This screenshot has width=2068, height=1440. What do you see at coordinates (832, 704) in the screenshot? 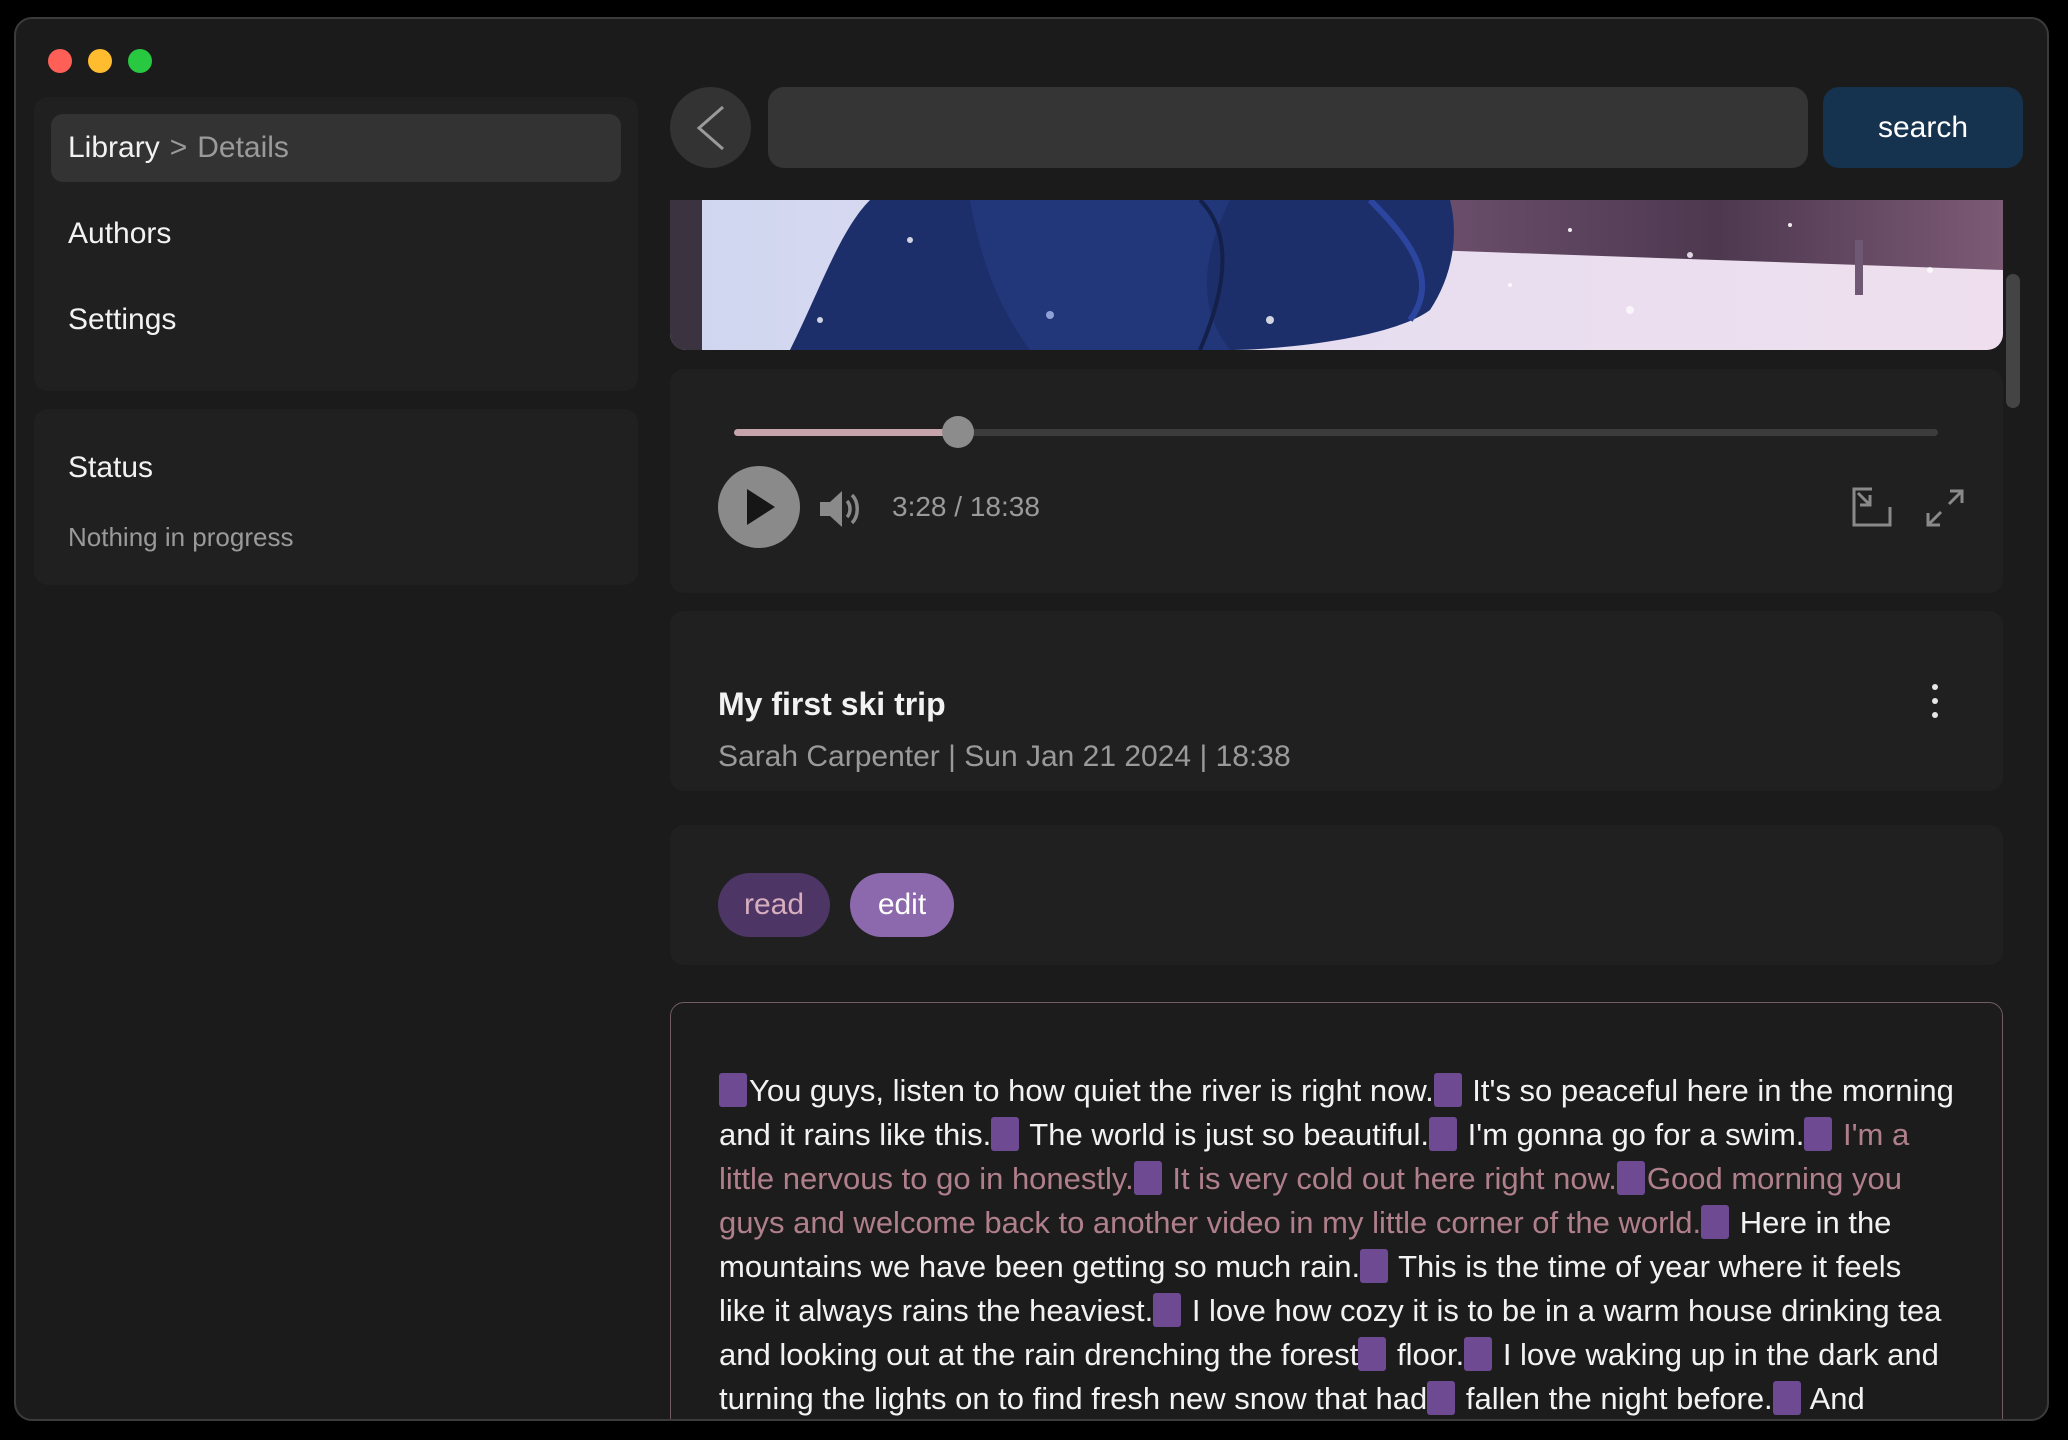
I see `recording-title: My first ski trip` at bounding box center [832, 704].